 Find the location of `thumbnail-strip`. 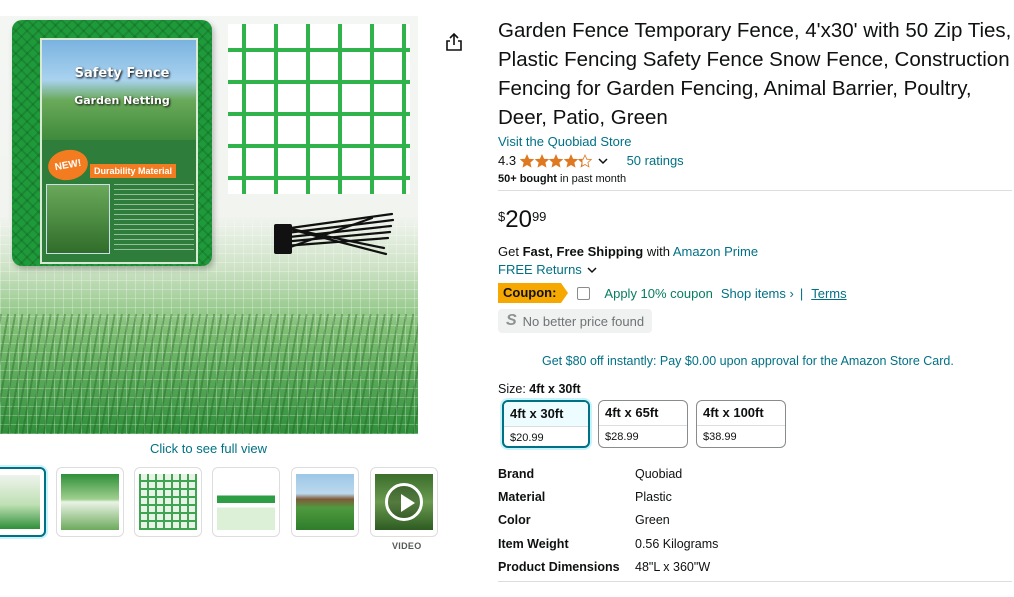

thumbnail-strip is located at coordinates (220, 502).